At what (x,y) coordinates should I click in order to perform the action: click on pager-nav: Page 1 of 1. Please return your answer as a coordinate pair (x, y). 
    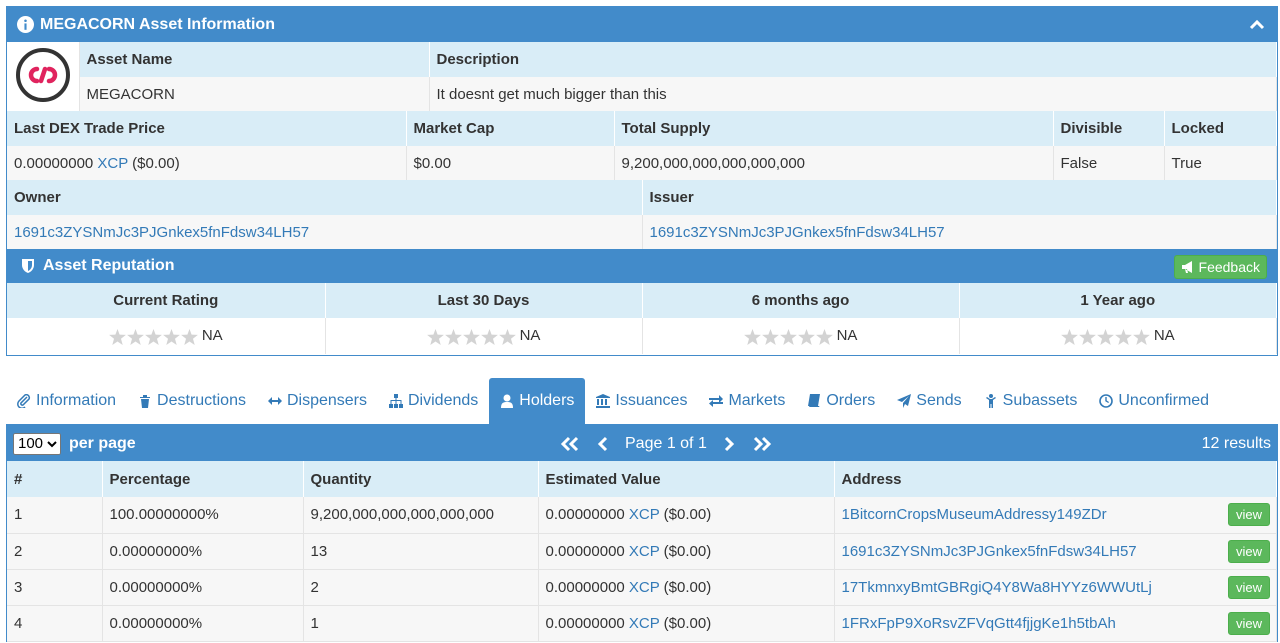
    Looking at the image, I should click on (666, 443).